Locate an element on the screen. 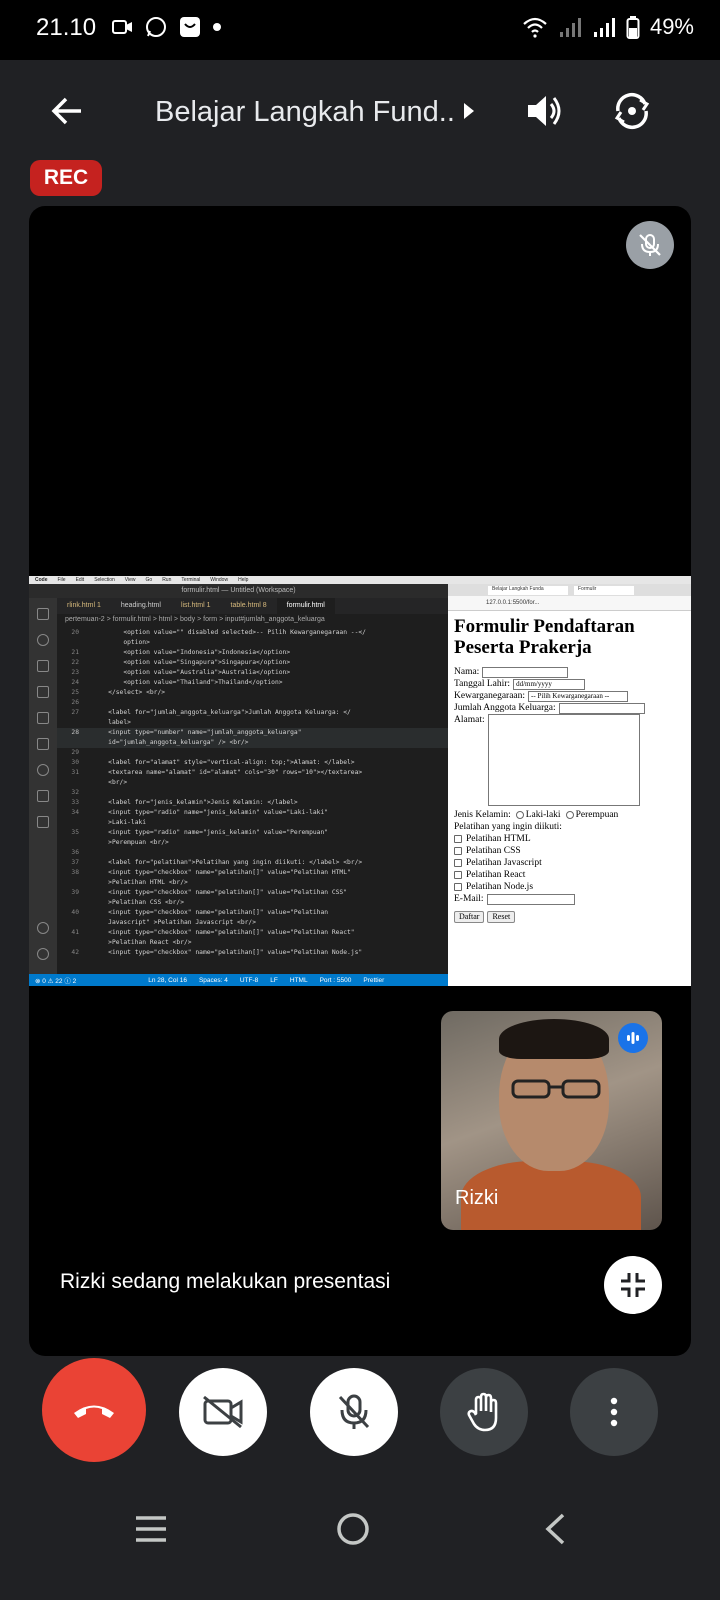 This screenshot has width=720, height=1600. buttons-row: Daftar Reset is located at coordinates (571, 917).